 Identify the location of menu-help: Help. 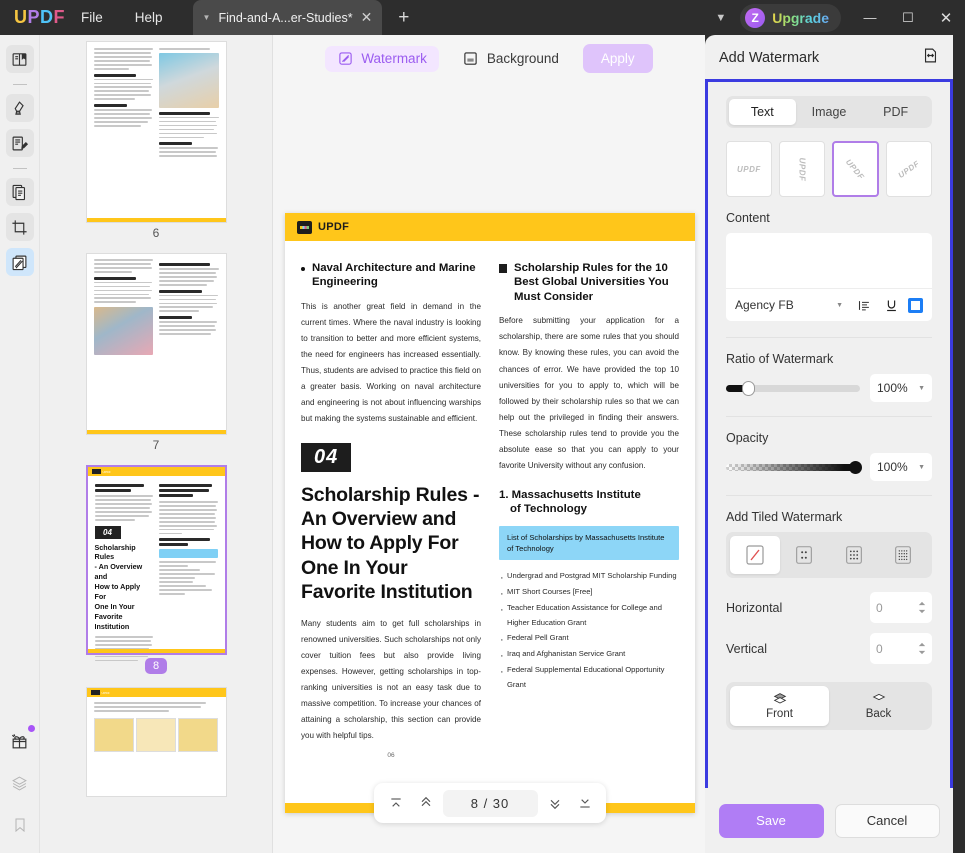
(149, 17).